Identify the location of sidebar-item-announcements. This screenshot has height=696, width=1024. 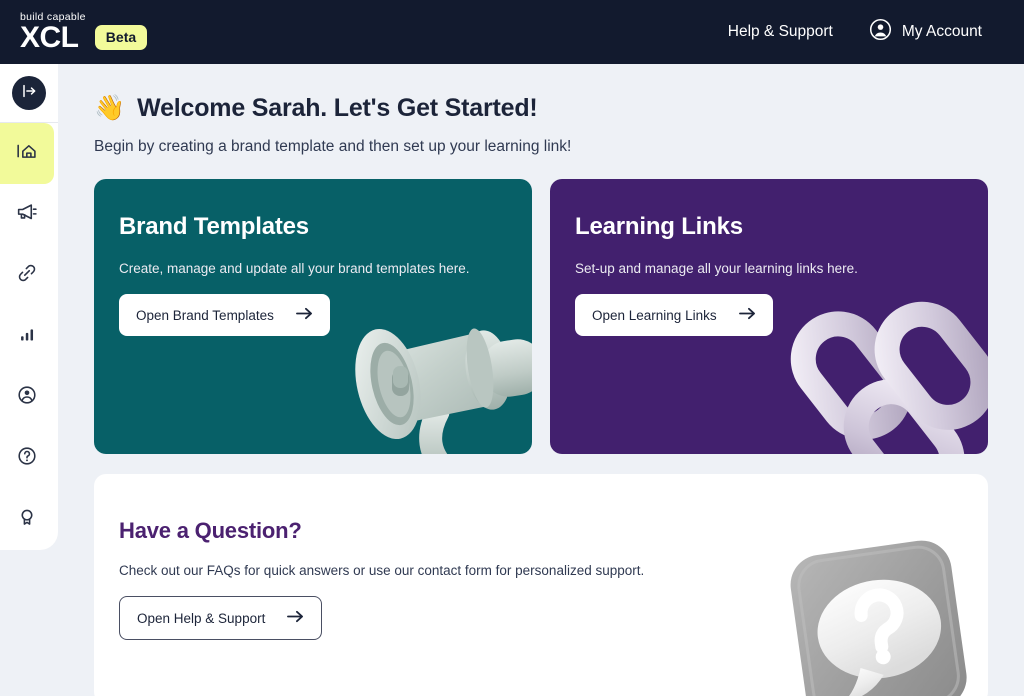
(27, 214).